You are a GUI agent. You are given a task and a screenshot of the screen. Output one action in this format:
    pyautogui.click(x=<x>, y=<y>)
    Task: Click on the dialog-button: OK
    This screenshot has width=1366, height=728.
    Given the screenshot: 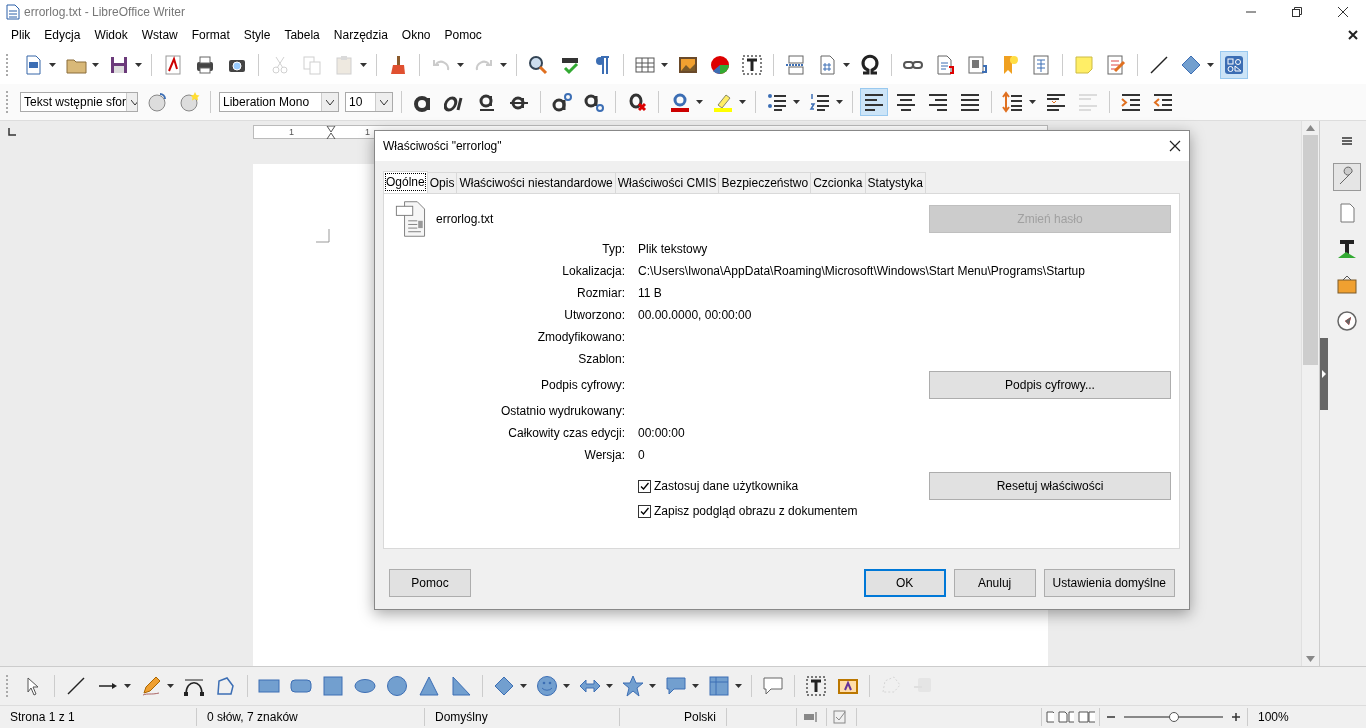 What is the action you would take?
    pyautogui.click(x=904, y=583)
    